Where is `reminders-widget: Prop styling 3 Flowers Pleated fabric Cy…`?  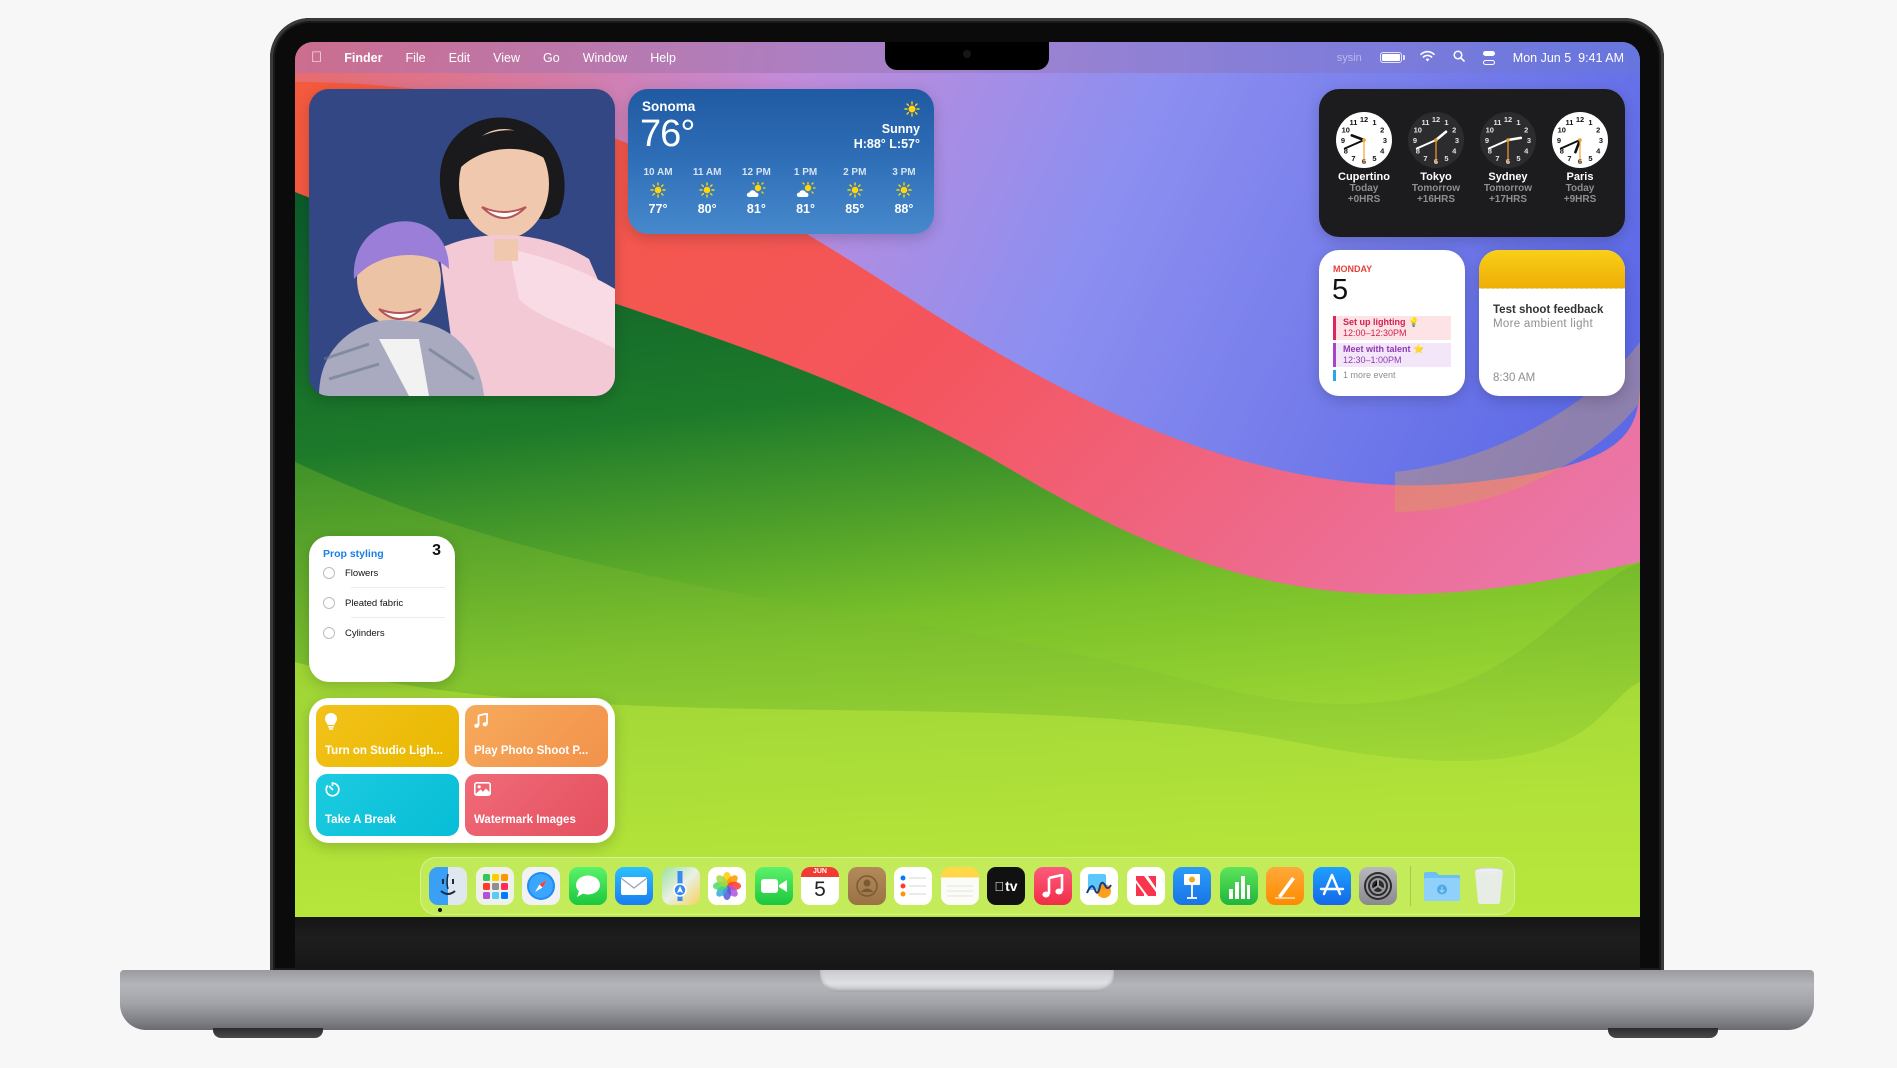
reminders-widget: Prop styling 3 Flowers Pleated fabric Cy… is located at coordinates (382, 609).